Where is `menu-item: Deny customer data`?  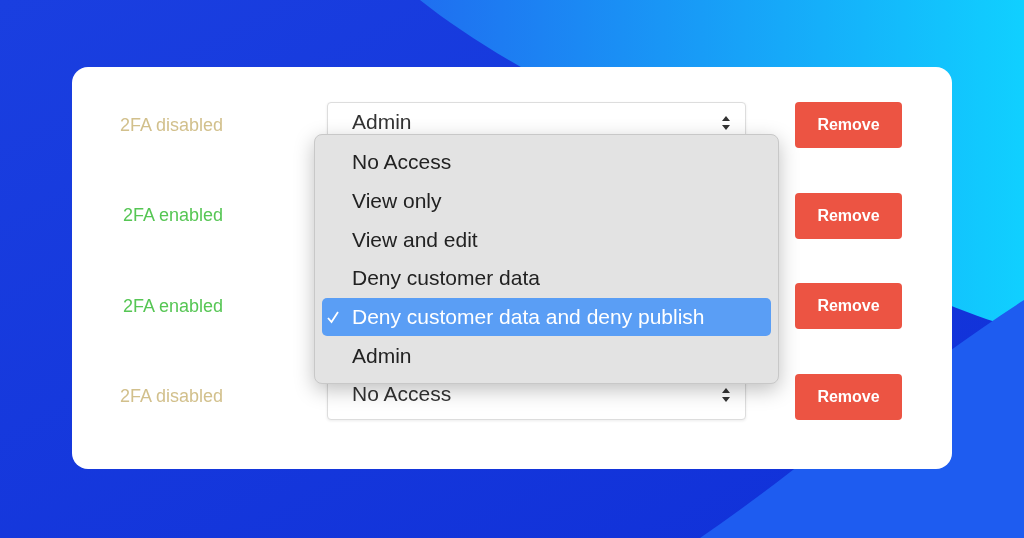
menu-item: Deny customer data is located at coordinates (546, 278).